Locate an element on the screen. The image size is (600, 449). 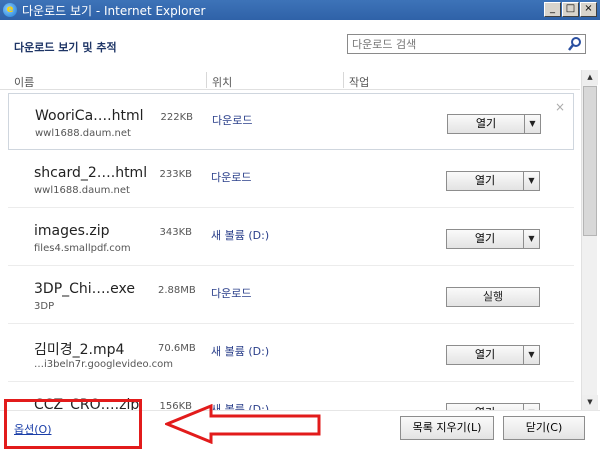
scroll-thumb is located at coordinates (590, 161).